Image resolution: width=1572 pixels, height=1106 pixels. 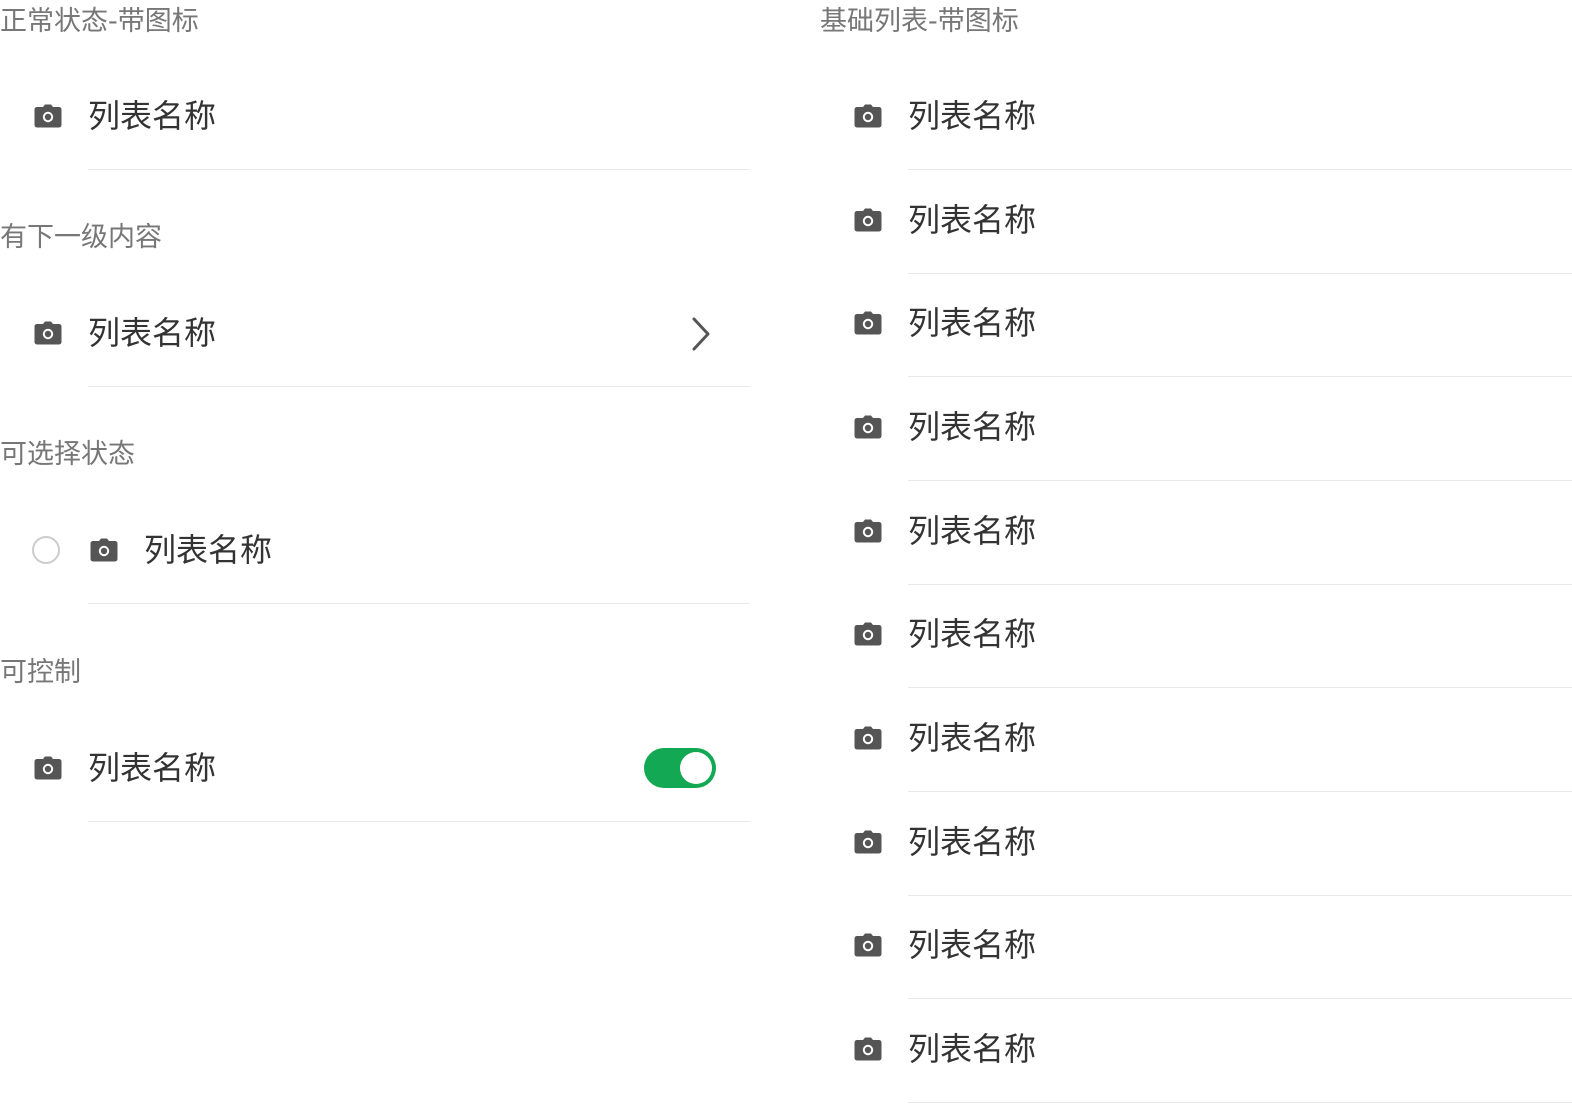 What do you see at coordinates (701, 334) in the screenshot?
I see `chevron-right-icon` at bounding box center [701, 334].